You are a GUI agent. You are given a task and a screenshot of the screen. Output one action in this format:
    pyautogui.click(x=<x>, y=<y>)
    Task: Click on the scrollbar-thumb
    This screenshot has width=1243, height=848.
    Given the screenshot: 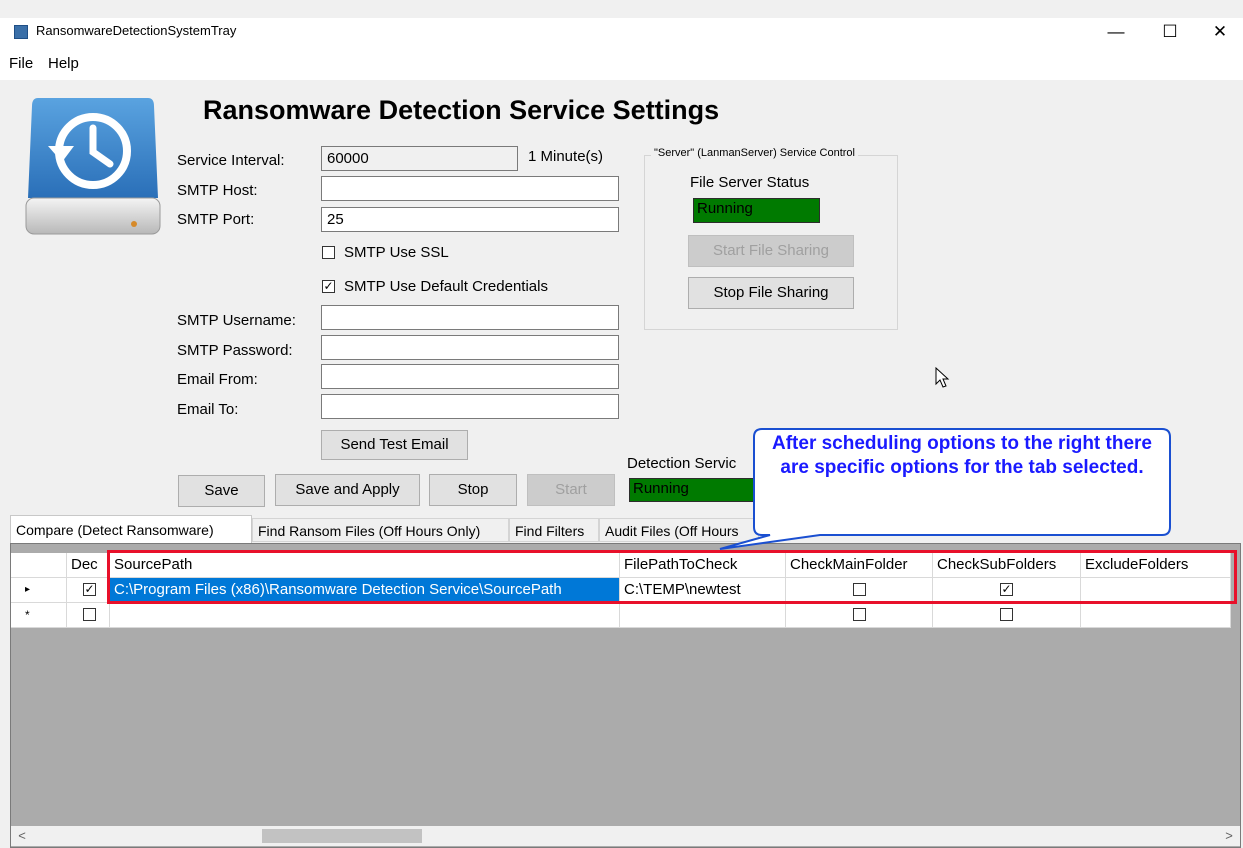 What is the action you would take?
    pyautogui.click(x=342, y=836)
    